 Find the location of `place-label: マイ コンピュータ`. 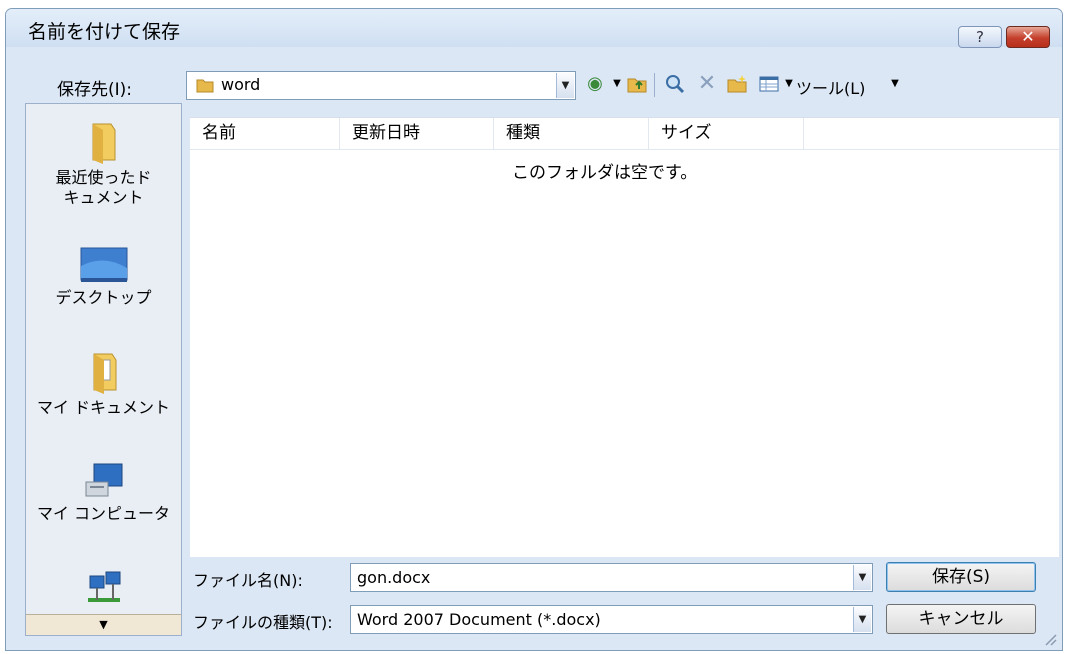

place-label: マイ コンピュータ is located at coordinates (103, 513).